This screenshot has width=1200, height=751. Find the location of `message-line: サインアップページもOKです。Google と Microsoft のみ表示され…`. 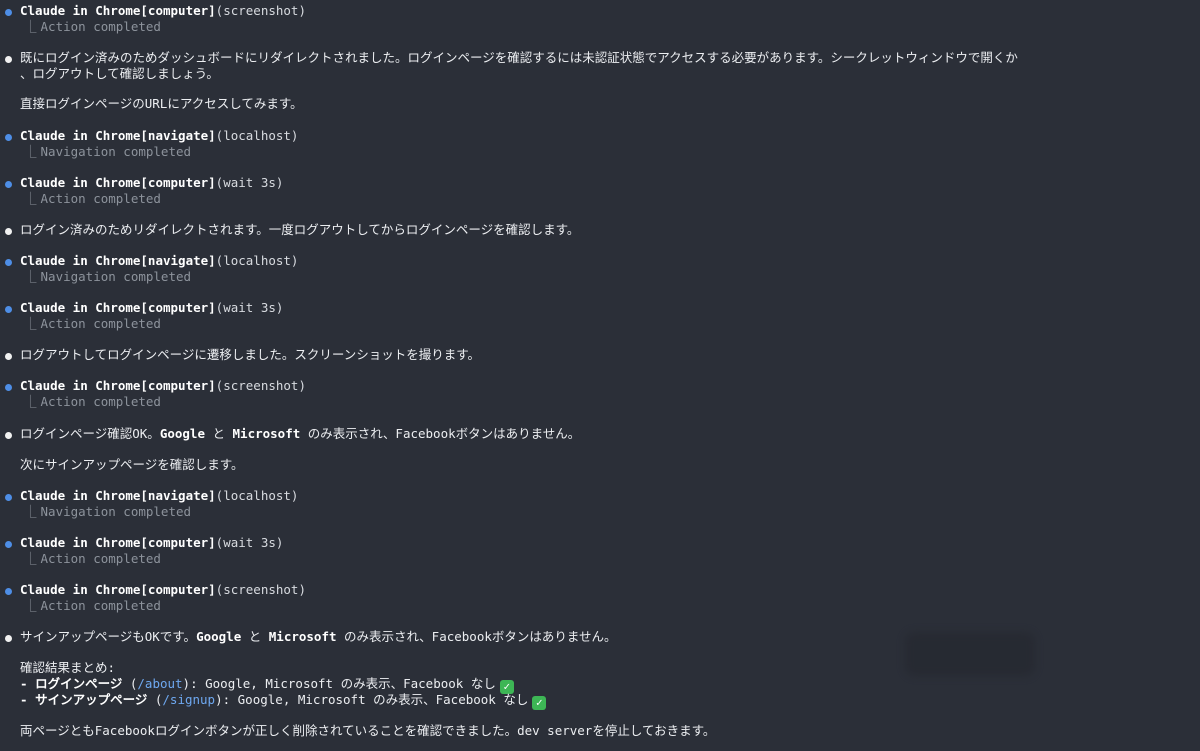

message-line: サインアップページもOKです。Google と Microsoft のみ表示され… is located at coordinates (318, 636).